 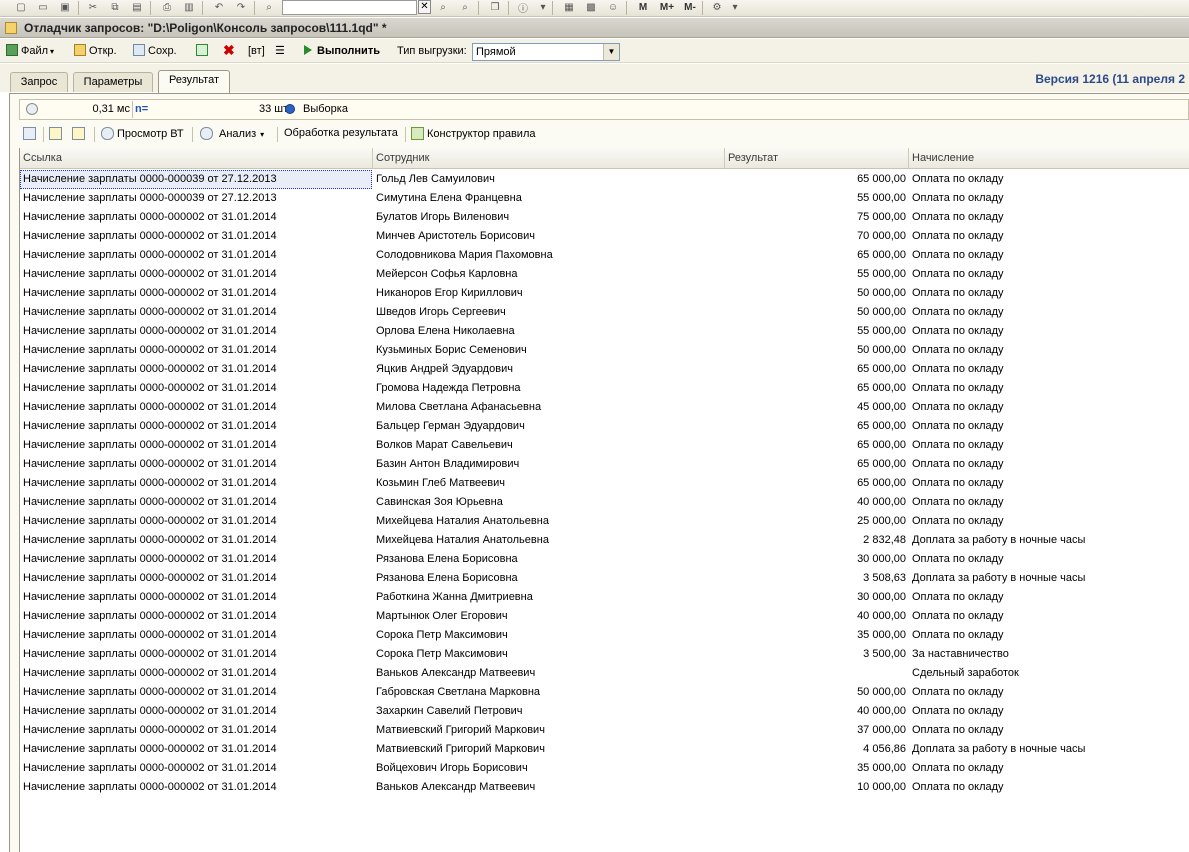 What do you see at coordinates (349, 7) in the screenshot?
I see `global-search-input` at bounding box center [349, 7].